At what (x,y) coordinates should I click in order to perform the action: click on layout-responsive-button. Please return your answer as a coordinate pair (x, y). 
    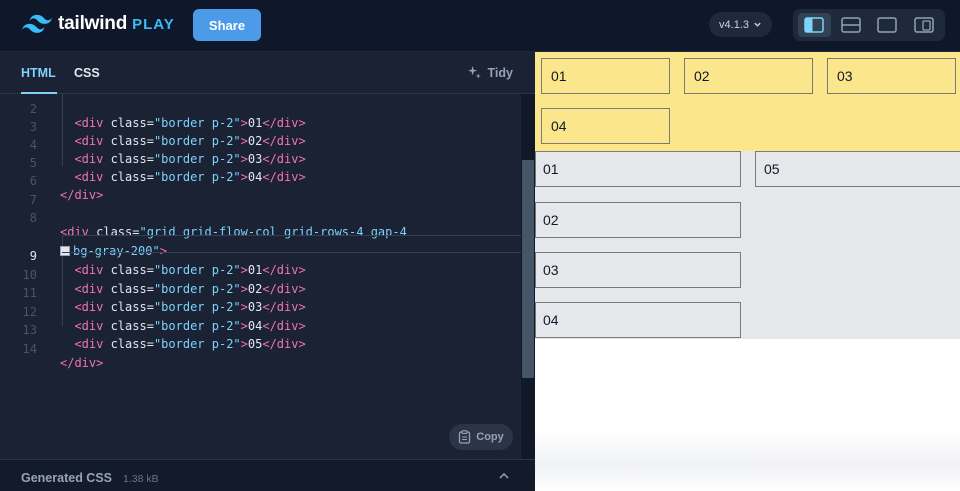
    Looking at the image, I should click on (924, 25).